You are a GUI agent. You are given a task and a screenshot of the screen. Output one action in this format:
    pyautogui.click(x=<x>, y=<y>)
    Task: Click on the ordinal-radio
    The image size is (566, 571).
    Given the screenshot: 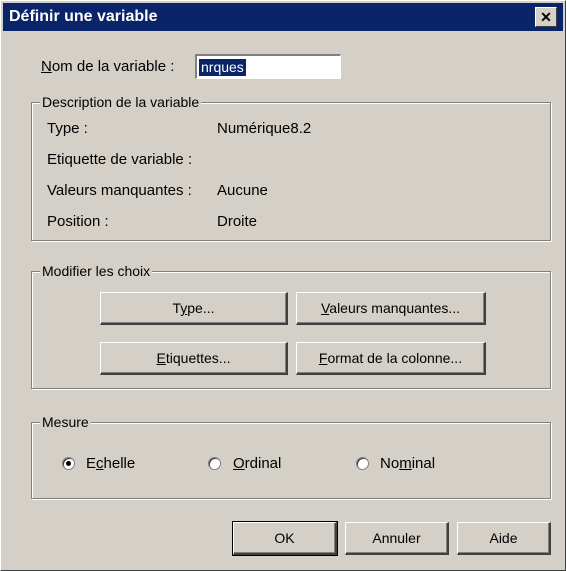 What is the action you would take?
    pyautogui.click(x=214, y=463)
    